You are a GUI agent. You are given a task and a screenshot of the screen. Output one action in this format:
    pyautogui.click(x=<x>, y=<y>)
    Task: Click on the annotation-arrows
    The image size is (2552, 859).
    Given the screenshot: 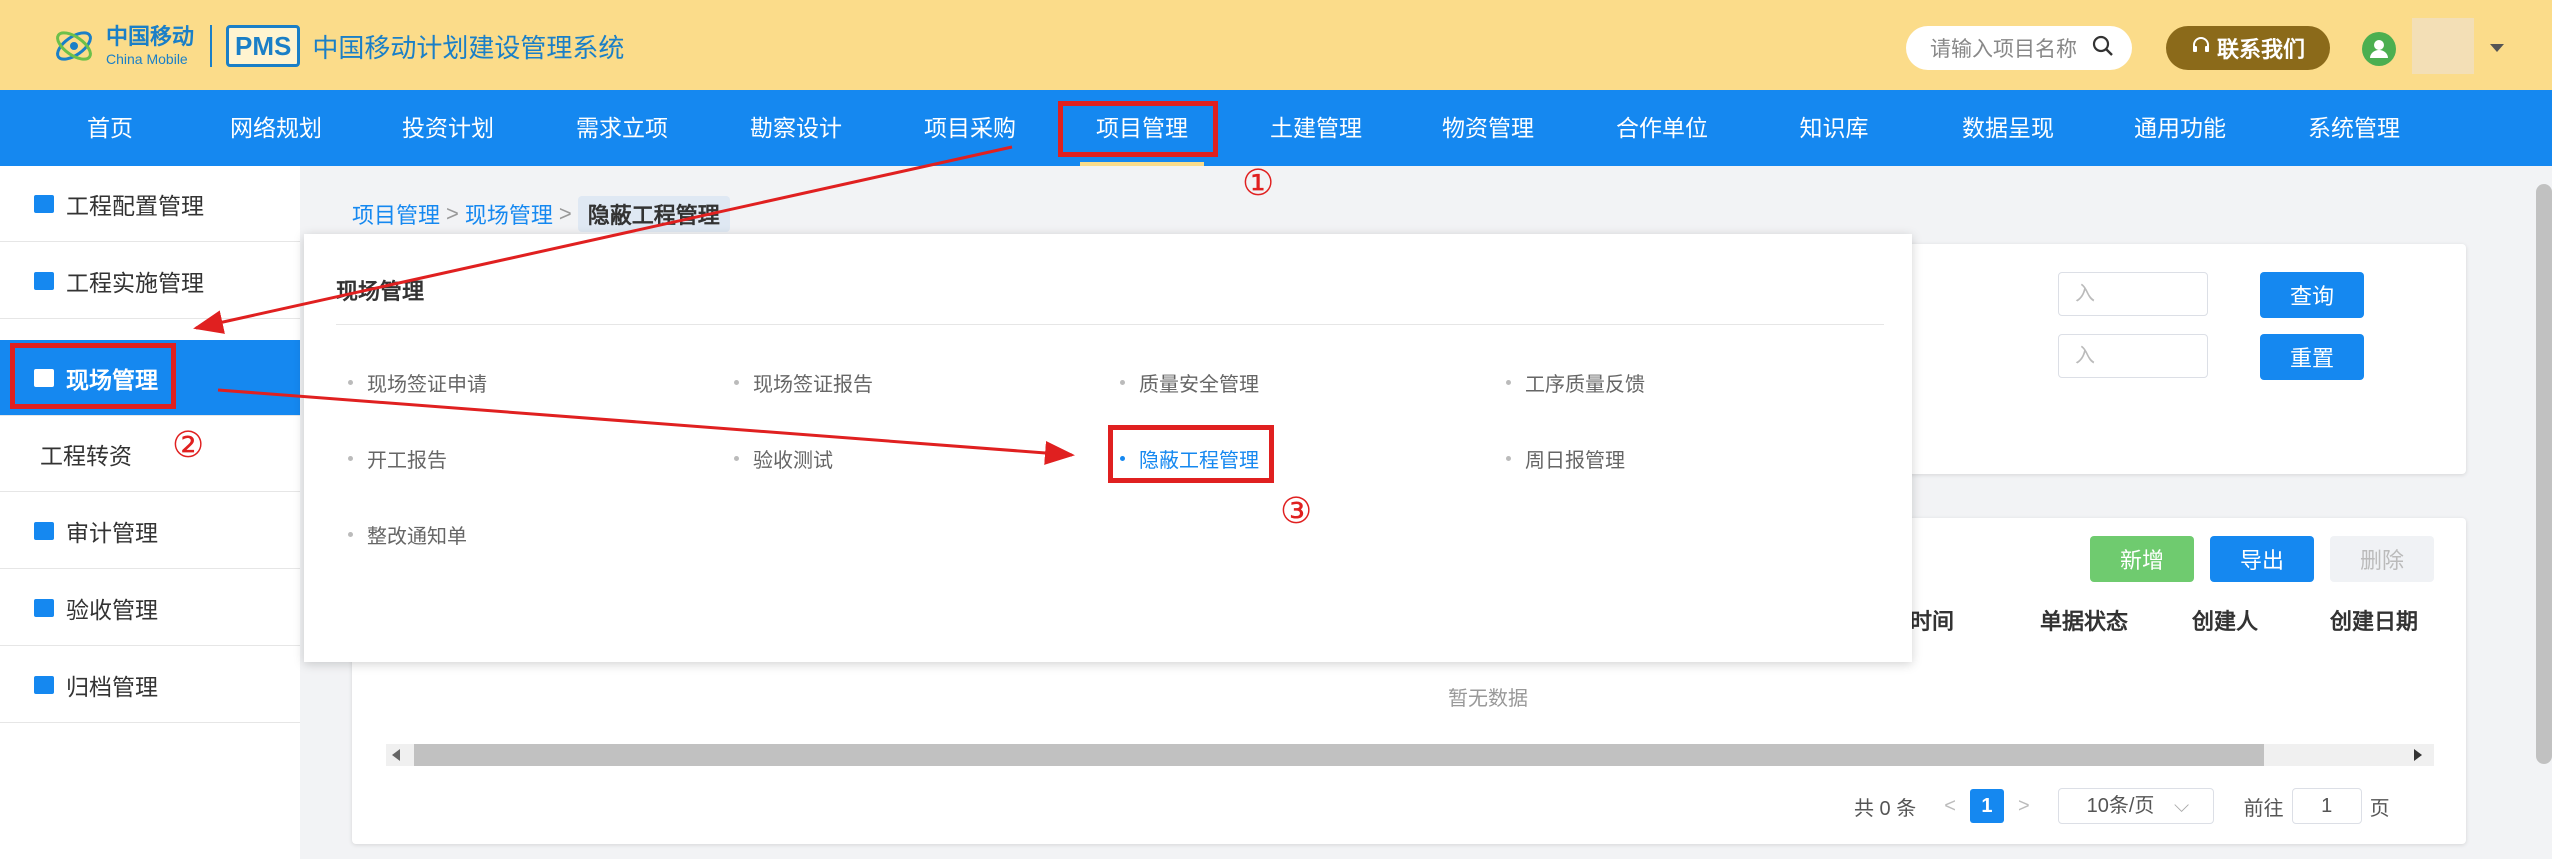 What is the action you would take?
    pyautogui.click(x=634, y=305)
    